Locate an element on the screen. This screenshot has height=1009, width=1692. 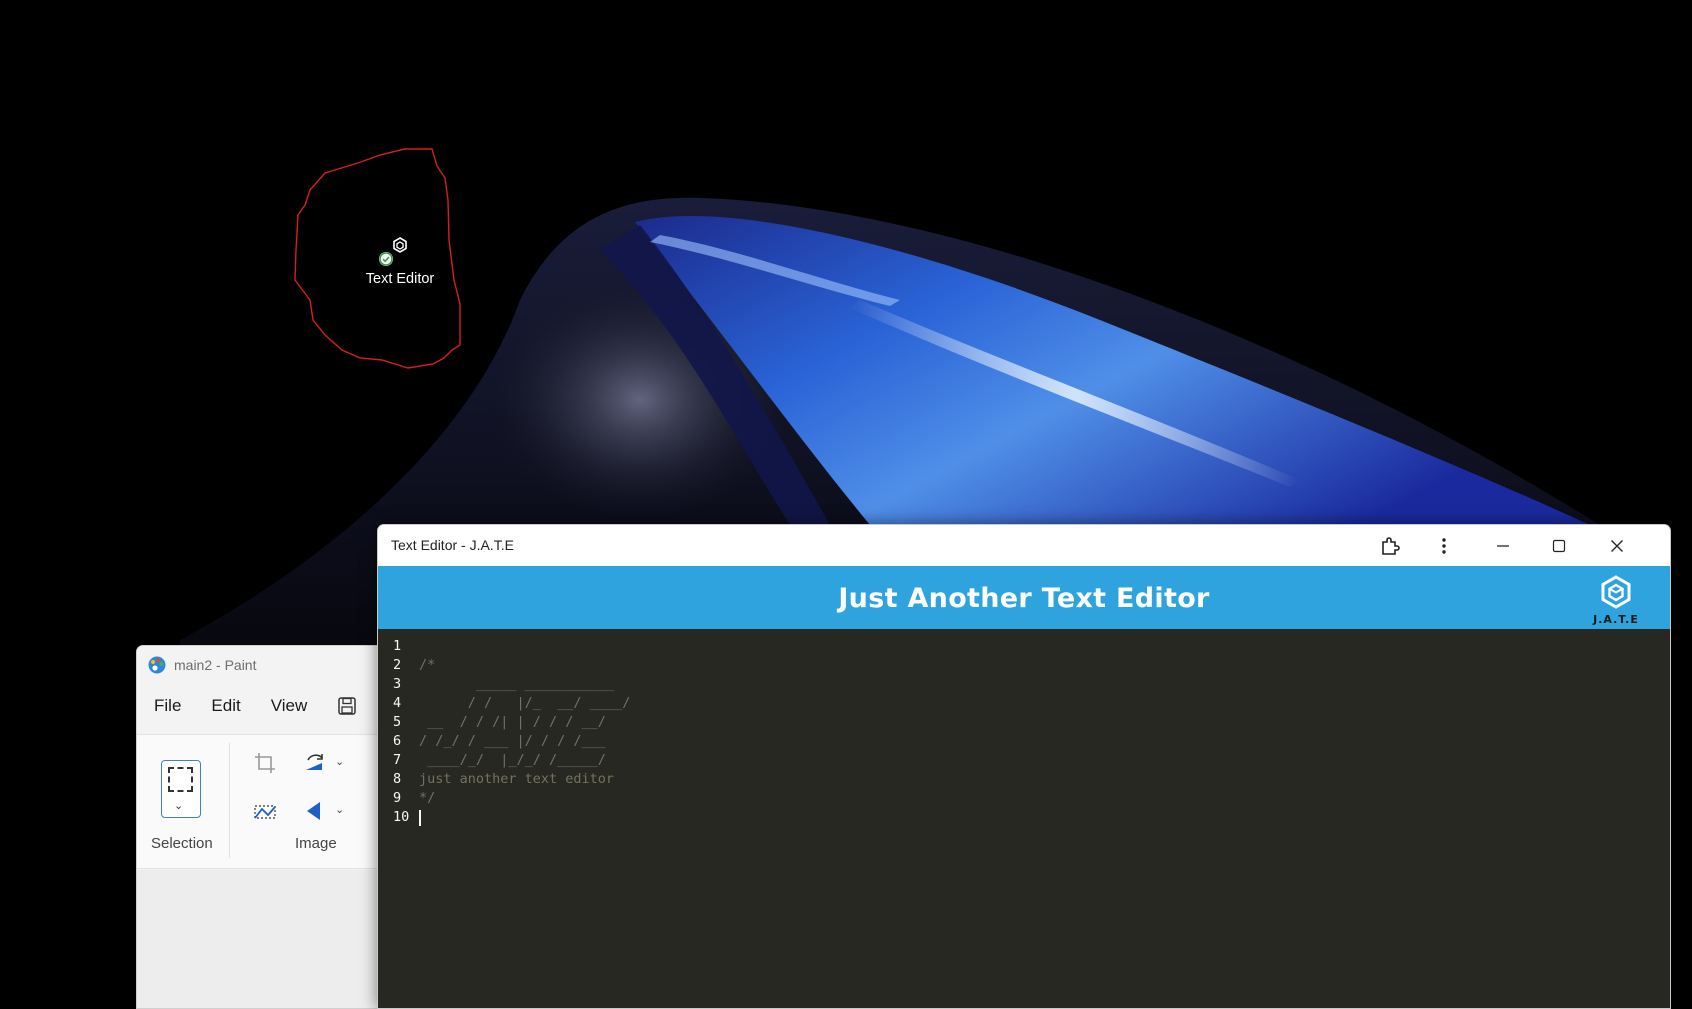
synced-check-icon is located at coordinates (386, 259).